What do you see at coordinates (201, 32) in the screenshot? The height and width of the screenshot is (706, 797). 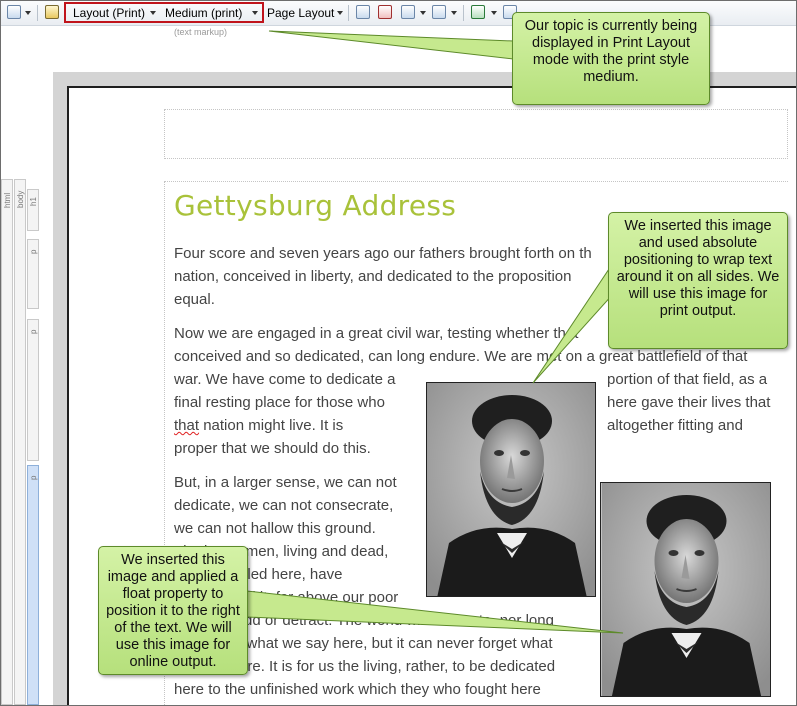 I see `text-markup-label: (text markup)` at bounding box center [201, 32].